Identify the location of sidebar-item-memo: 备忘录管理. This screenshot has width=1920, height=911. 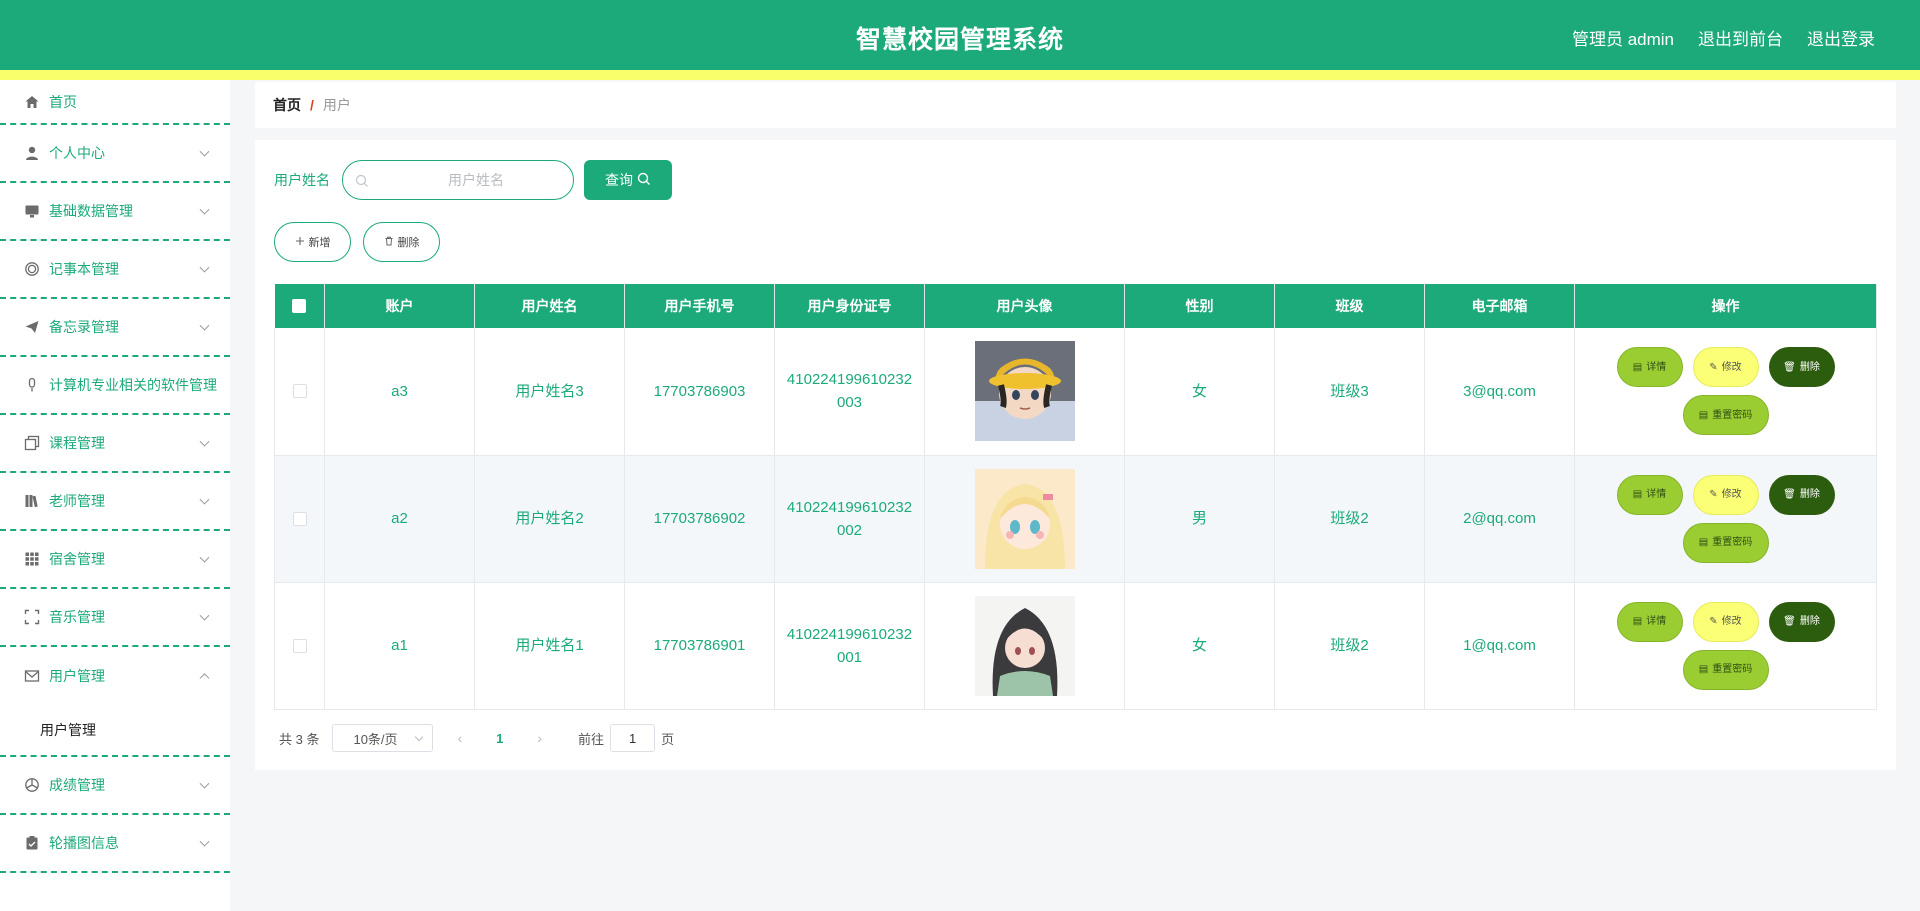
(115, 328).